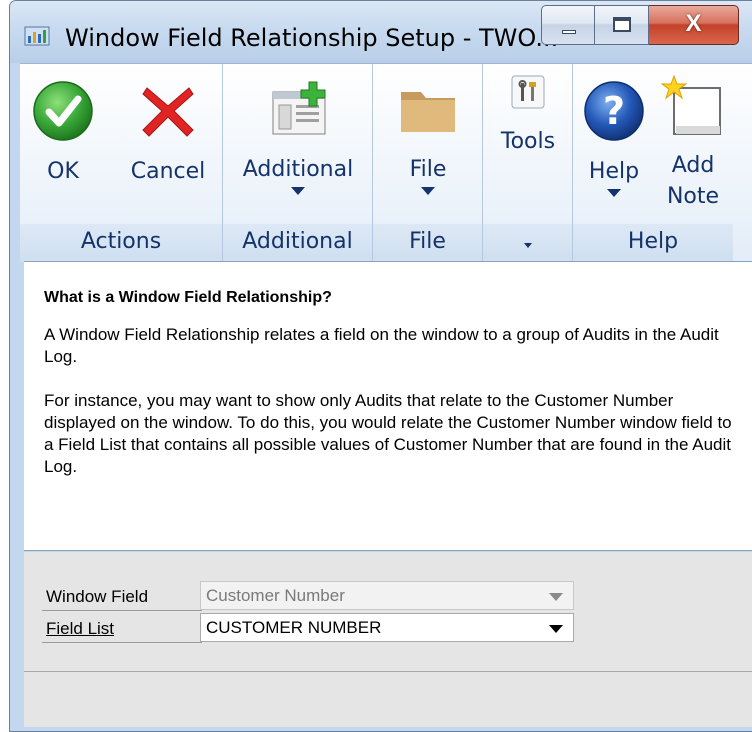  What do you see at coordinates (653, 163) in the screenshot?
I see `ribbon-group-help: ? Help Add Note Help` at bounding box center [653, 163].